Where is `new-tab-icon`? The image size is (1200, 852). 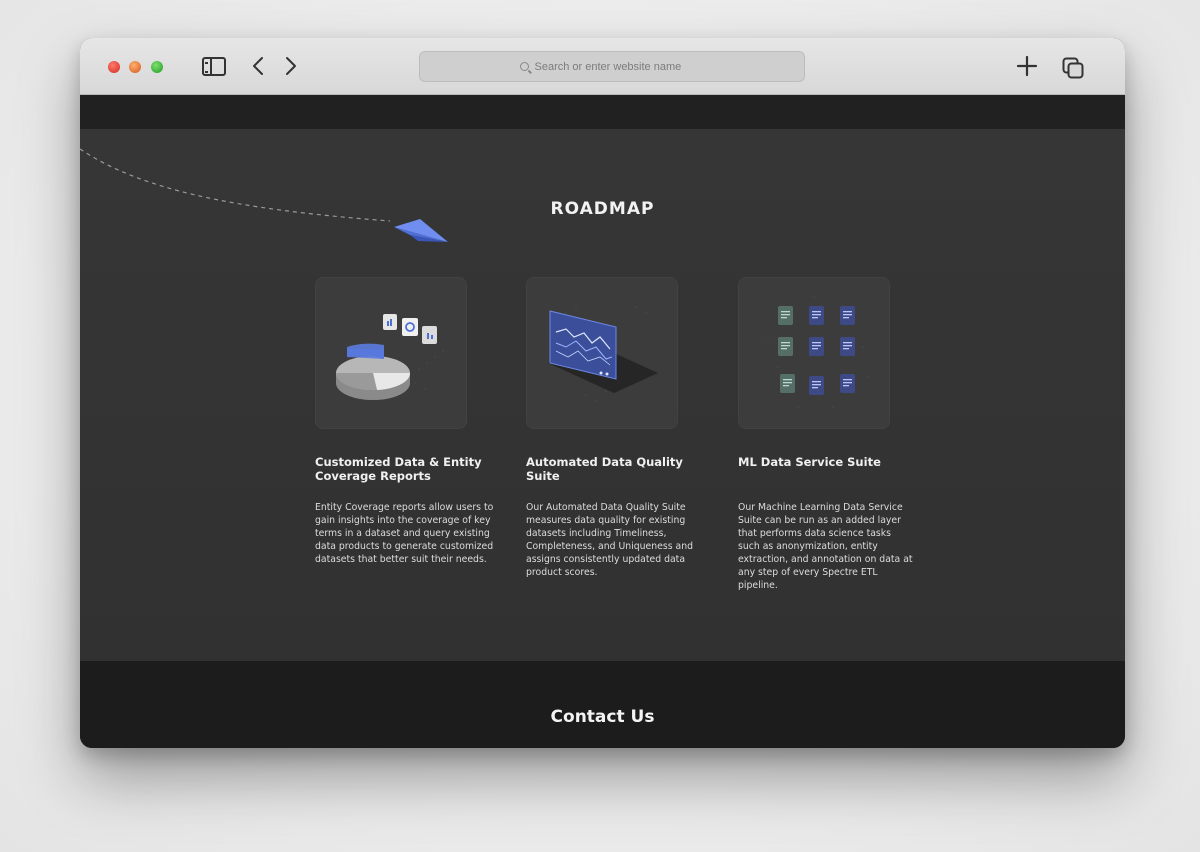
new-tab-icon is located at coordinates (1027, 66).